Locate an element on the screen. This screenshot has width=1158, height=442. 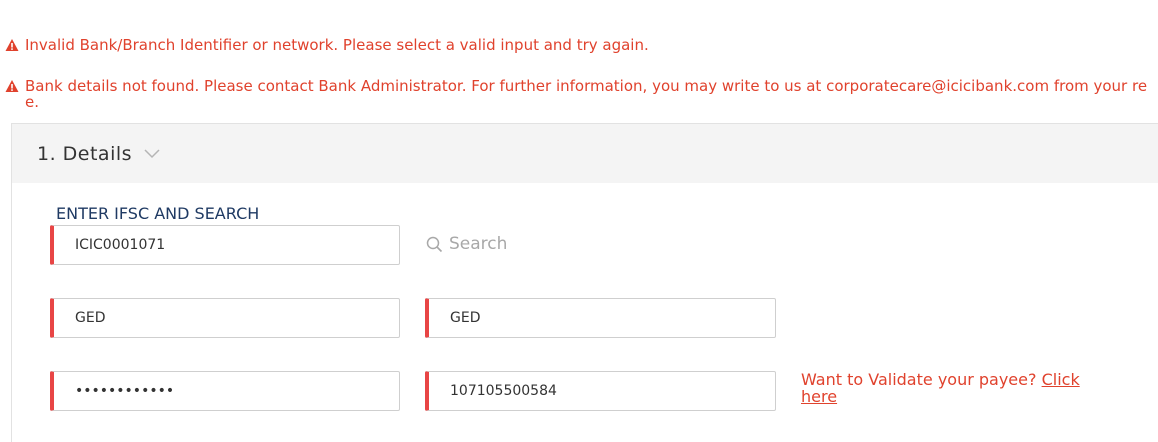
details-panel-header: 1. Details is located at coordinates (585, 153).